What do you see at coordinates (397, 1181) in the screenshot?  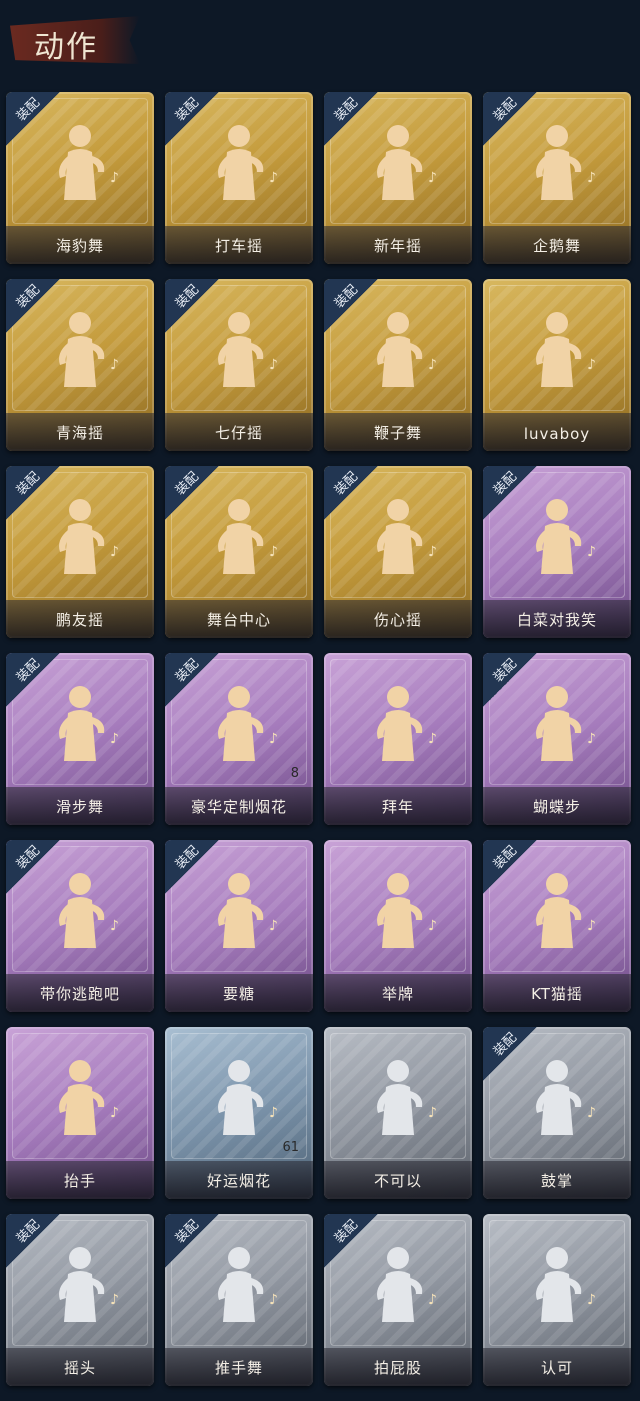 I see `emote-name: 不可以` at bounding box center [397, 1181].